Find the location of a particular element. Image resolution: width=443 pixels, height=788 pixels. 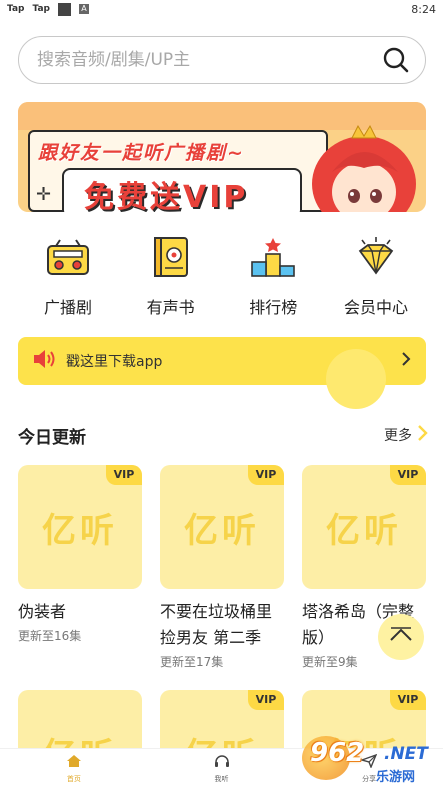

section-title: 今日更新 is located at coordinates (52, 437).